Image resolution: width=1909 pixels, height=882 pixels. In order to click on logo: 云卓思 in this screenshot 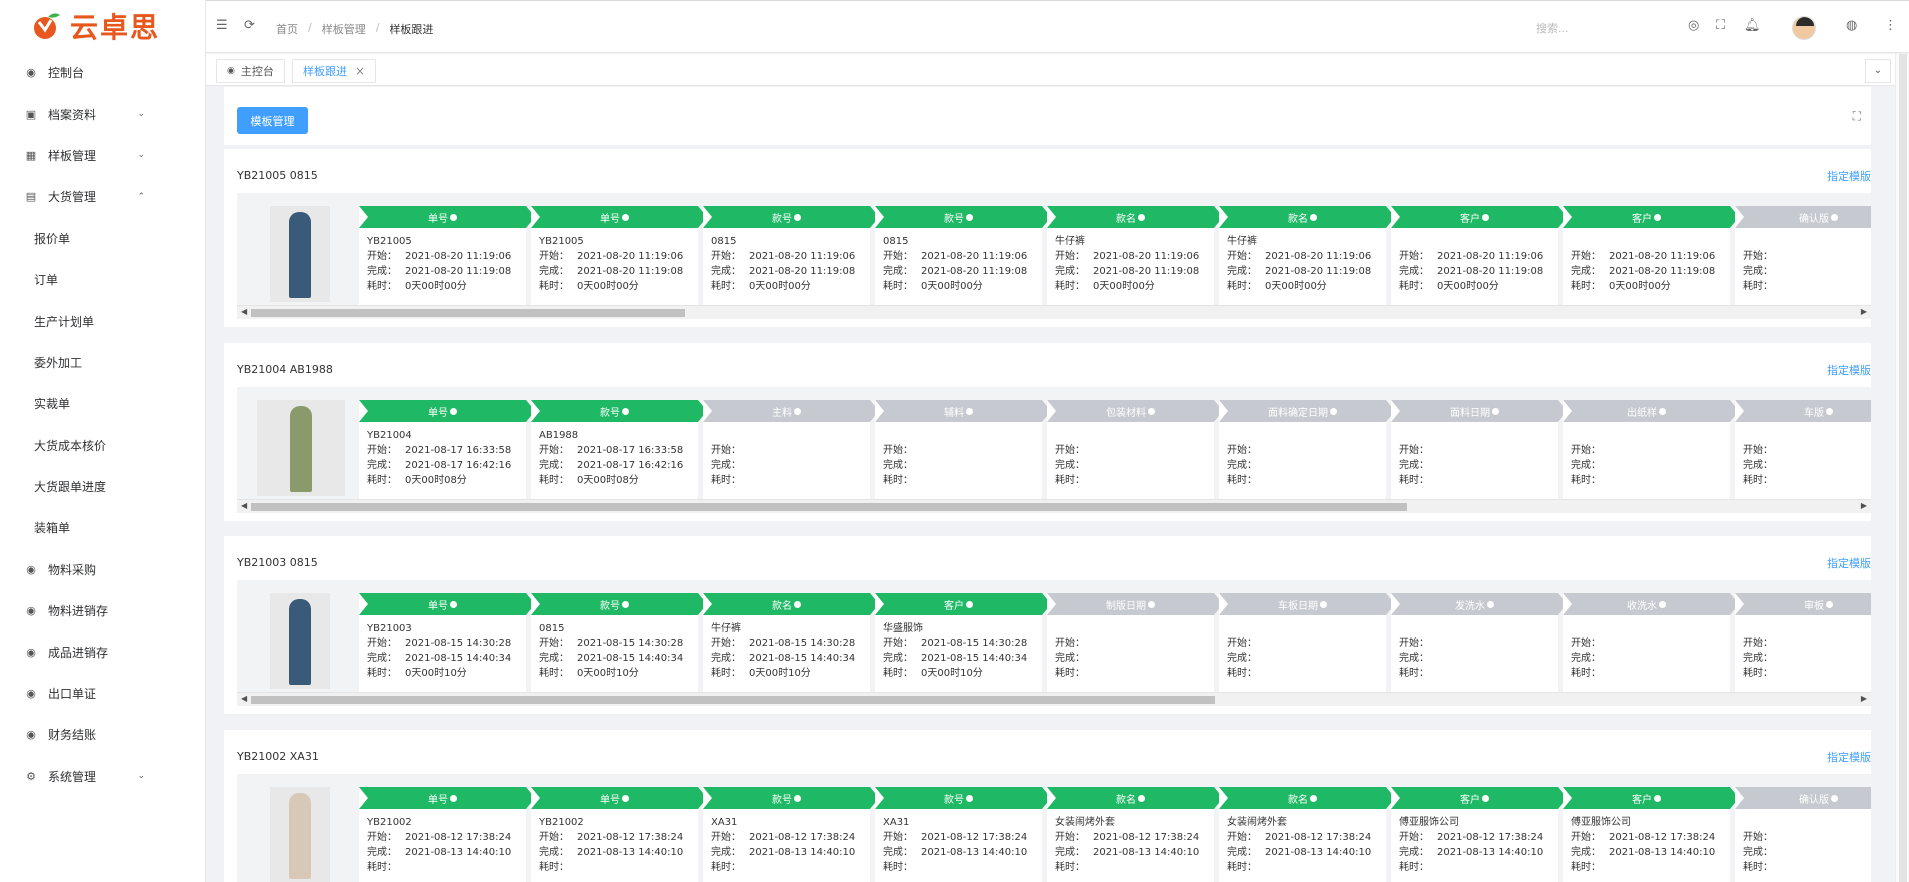, I will do `click(102, 26)`.